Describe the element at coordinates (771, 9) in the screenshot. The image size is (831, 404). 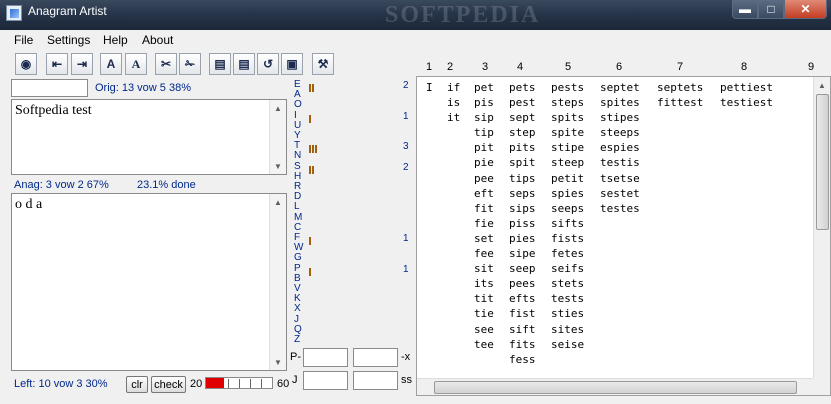
I see `maximize-button: □` at that location.